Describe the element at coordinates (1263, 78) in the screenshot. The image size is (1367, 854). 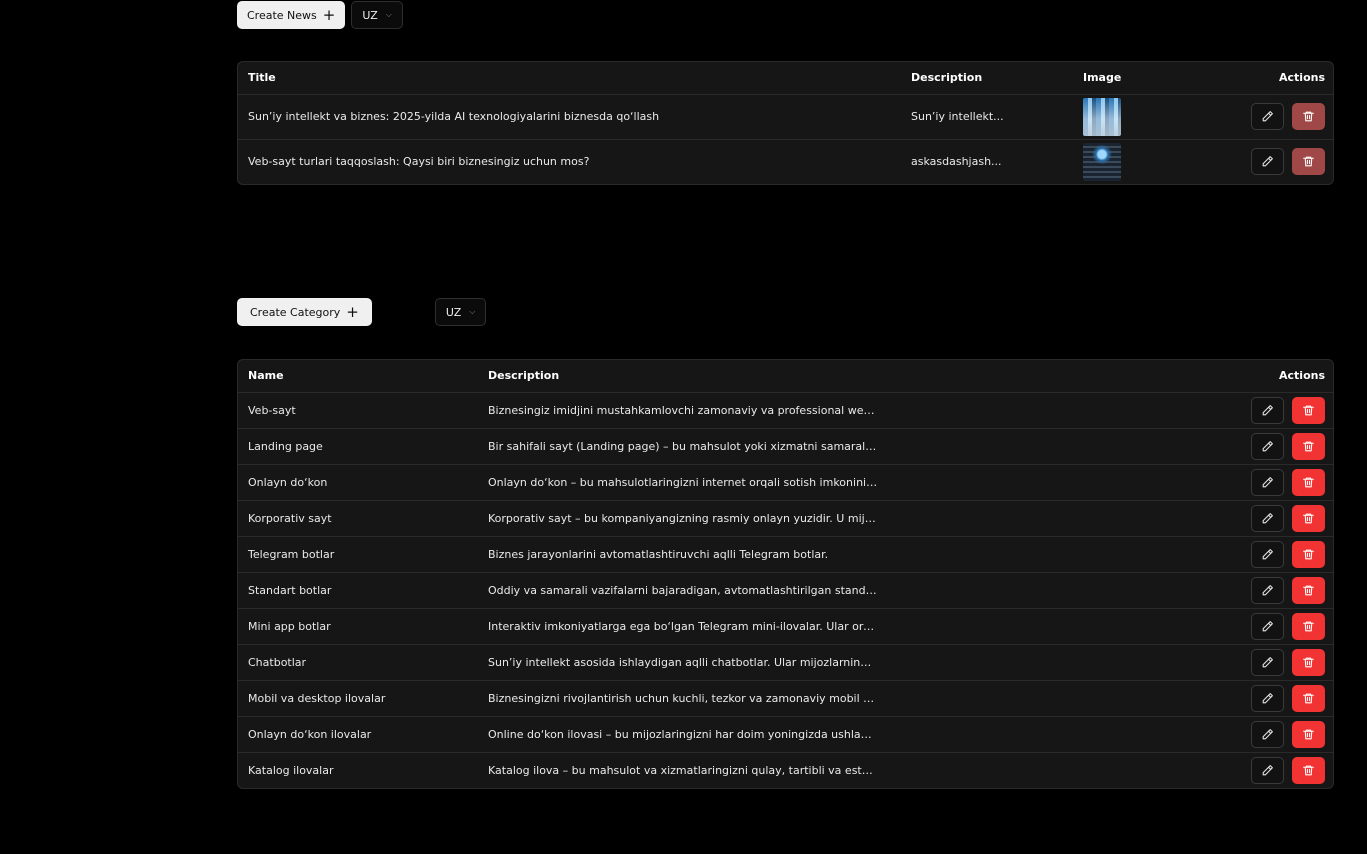
I see `news-col-actions: Actions` at that location.